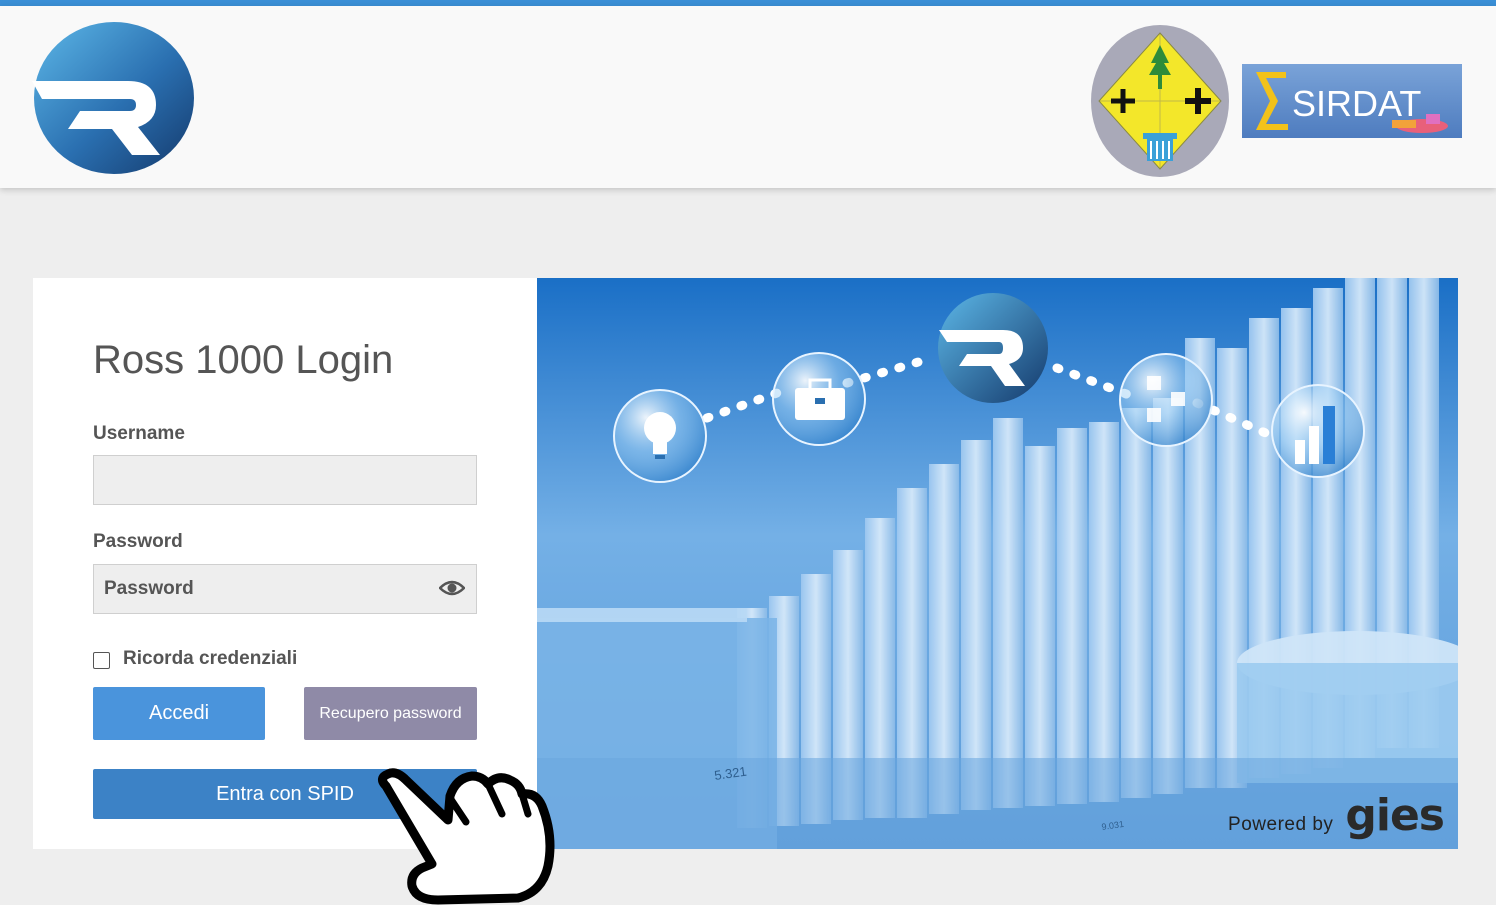 The height and width of the screenshot is (905, 1496). I want to click on username-input, so click(285, 480).